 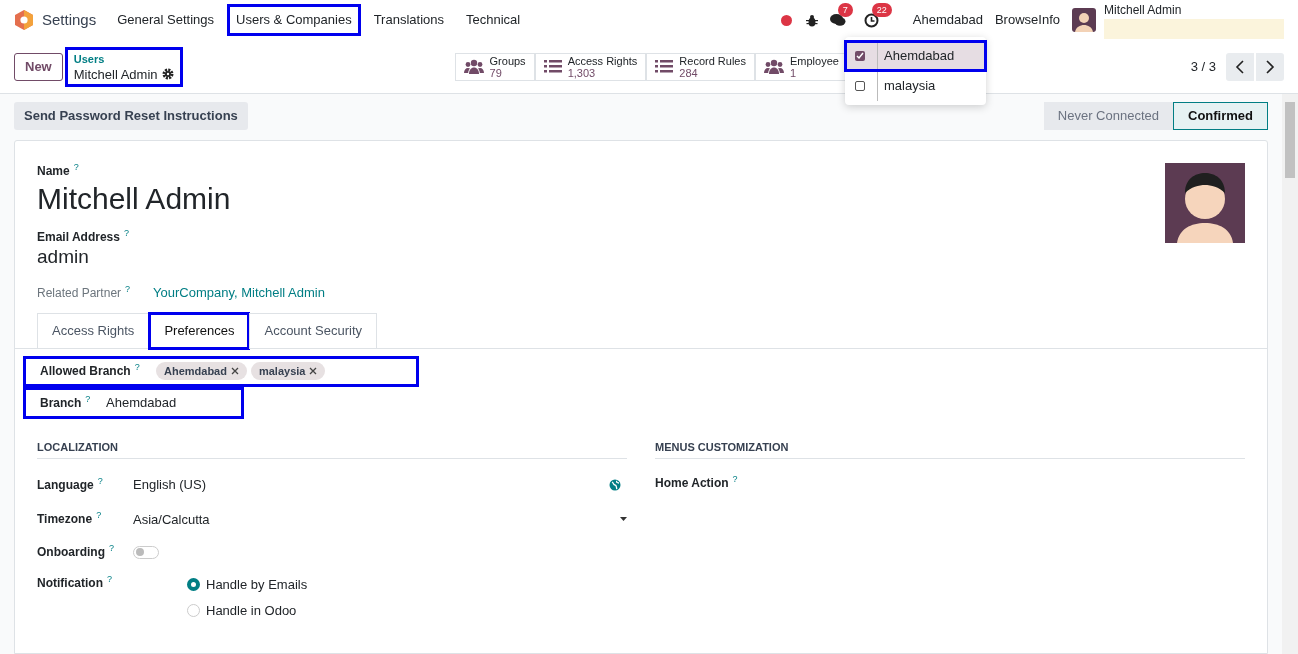 I want to click on tab: Access Rights, so click(x=93, y=330).